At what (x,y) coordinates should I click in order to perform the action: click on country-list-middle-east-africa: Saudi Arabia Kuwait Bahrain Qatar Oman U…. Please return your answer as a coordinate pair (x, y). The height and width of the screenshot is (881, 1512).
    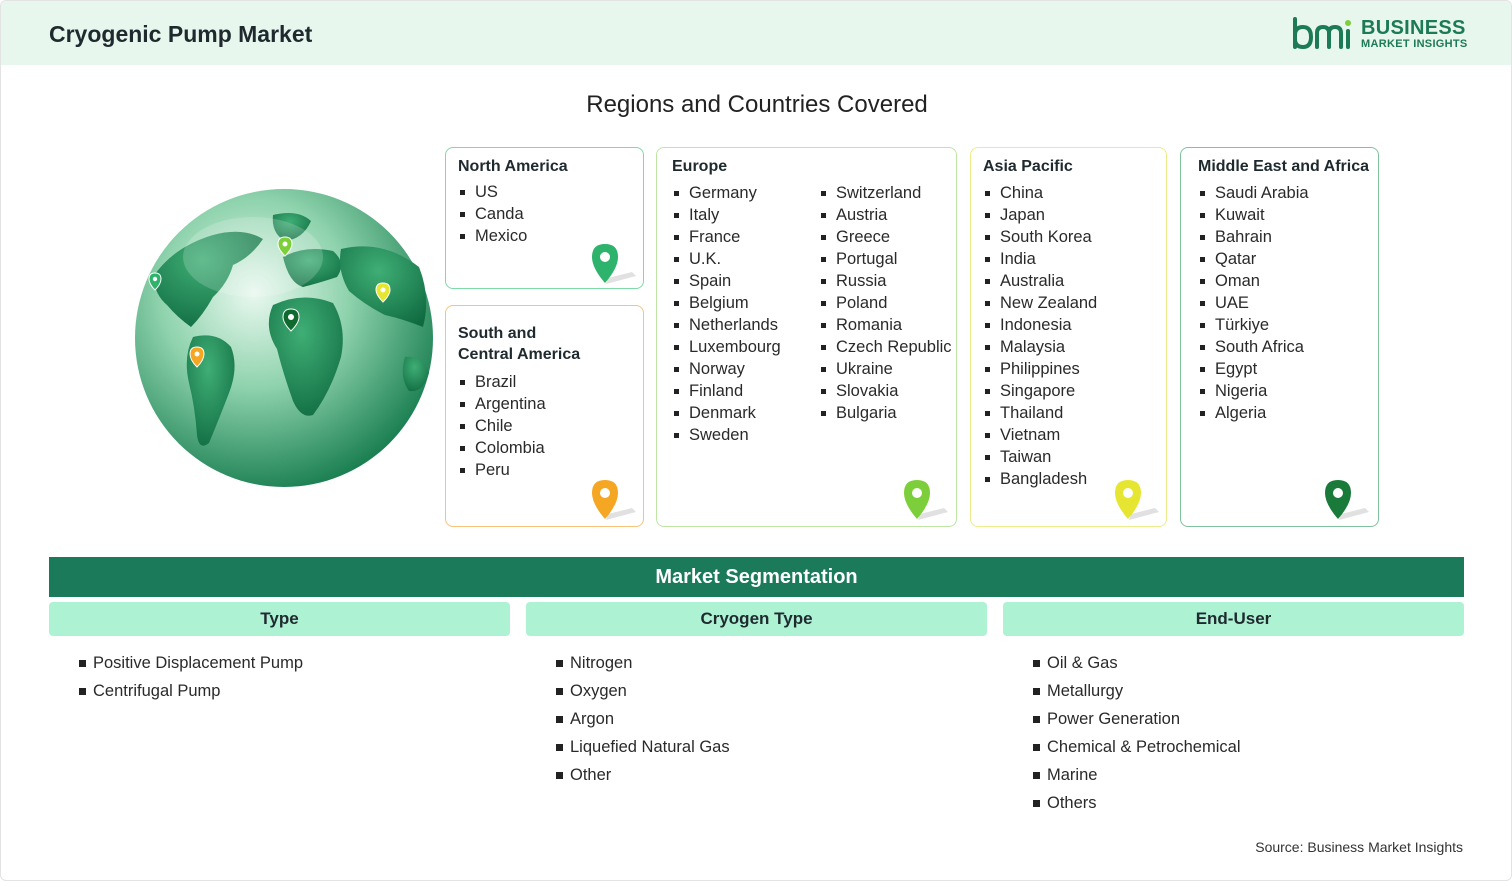
    Looking at the image, I should click on (1253, 303).